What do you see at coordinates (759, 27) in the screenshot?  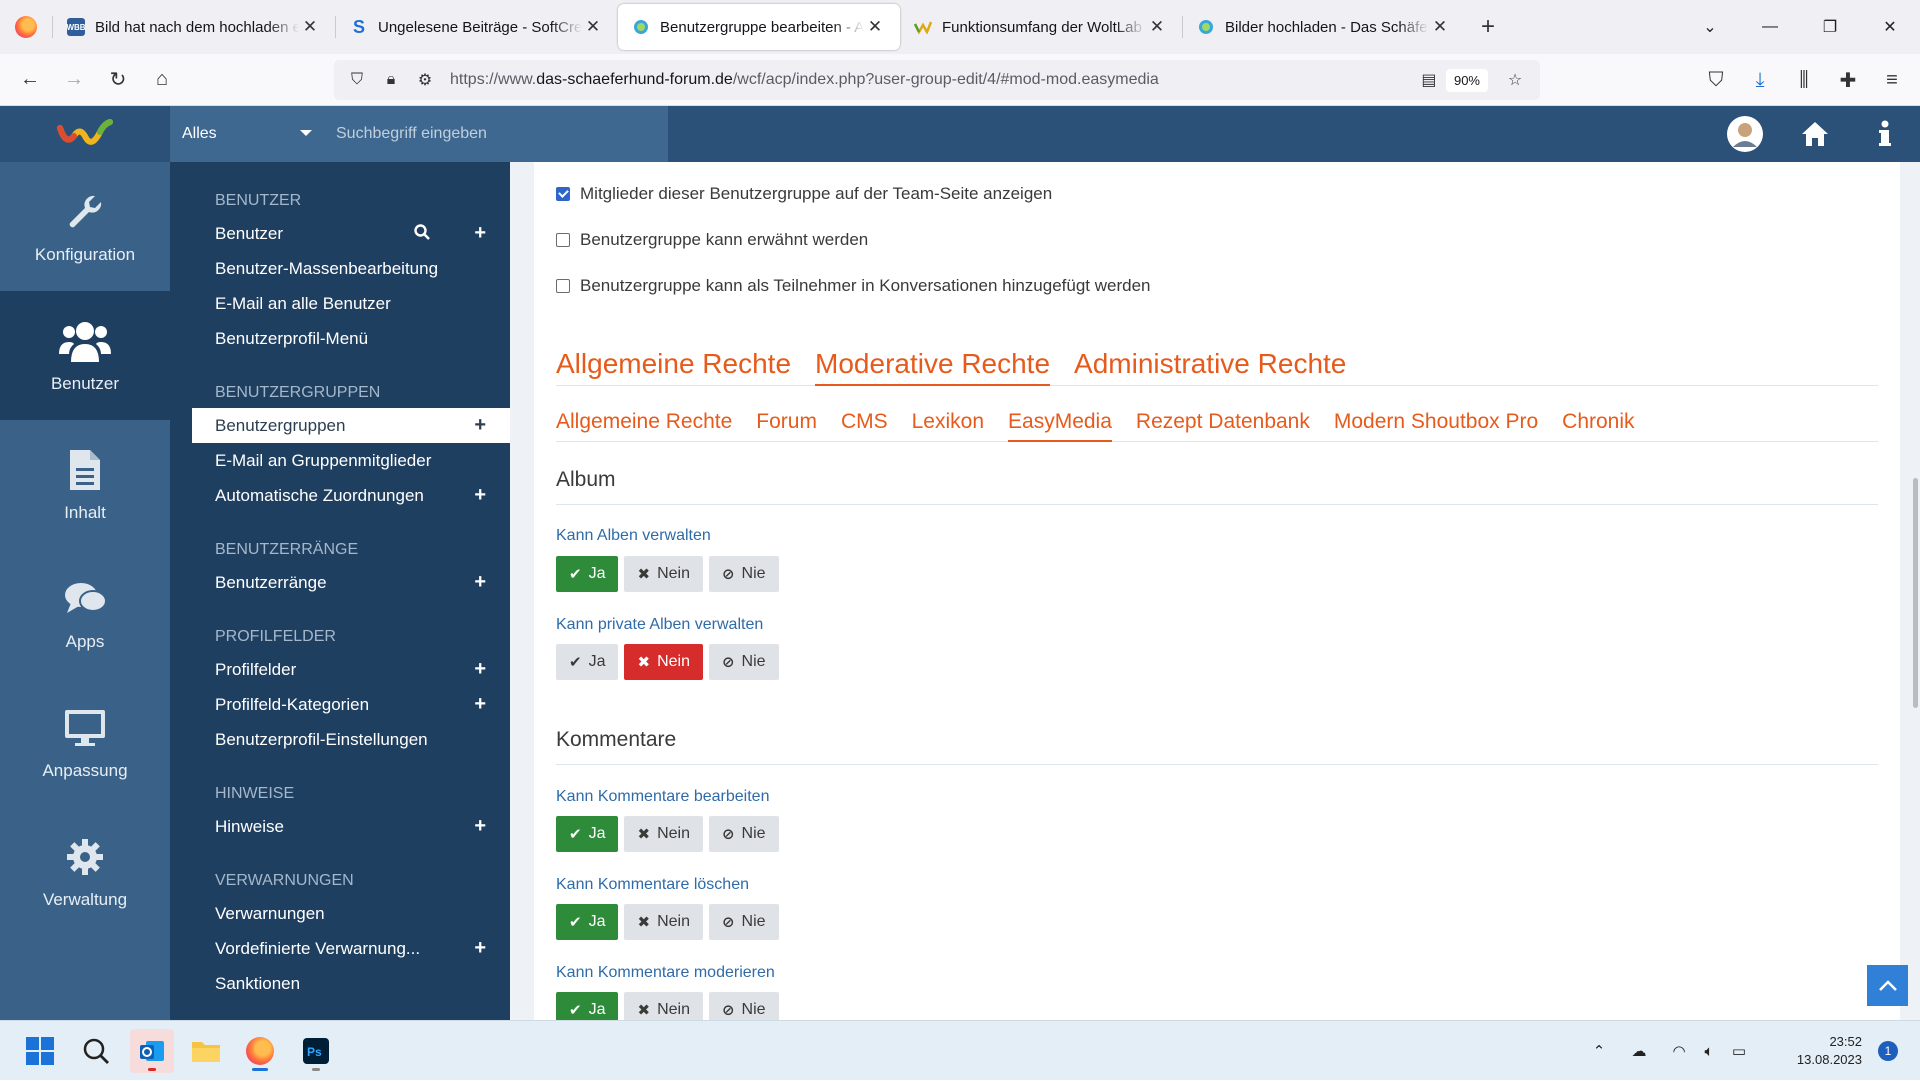 I see `browser-tab-3-active: Benutzergruppe bearbeiten - Ad ✕` at bounding box center [759, 27].